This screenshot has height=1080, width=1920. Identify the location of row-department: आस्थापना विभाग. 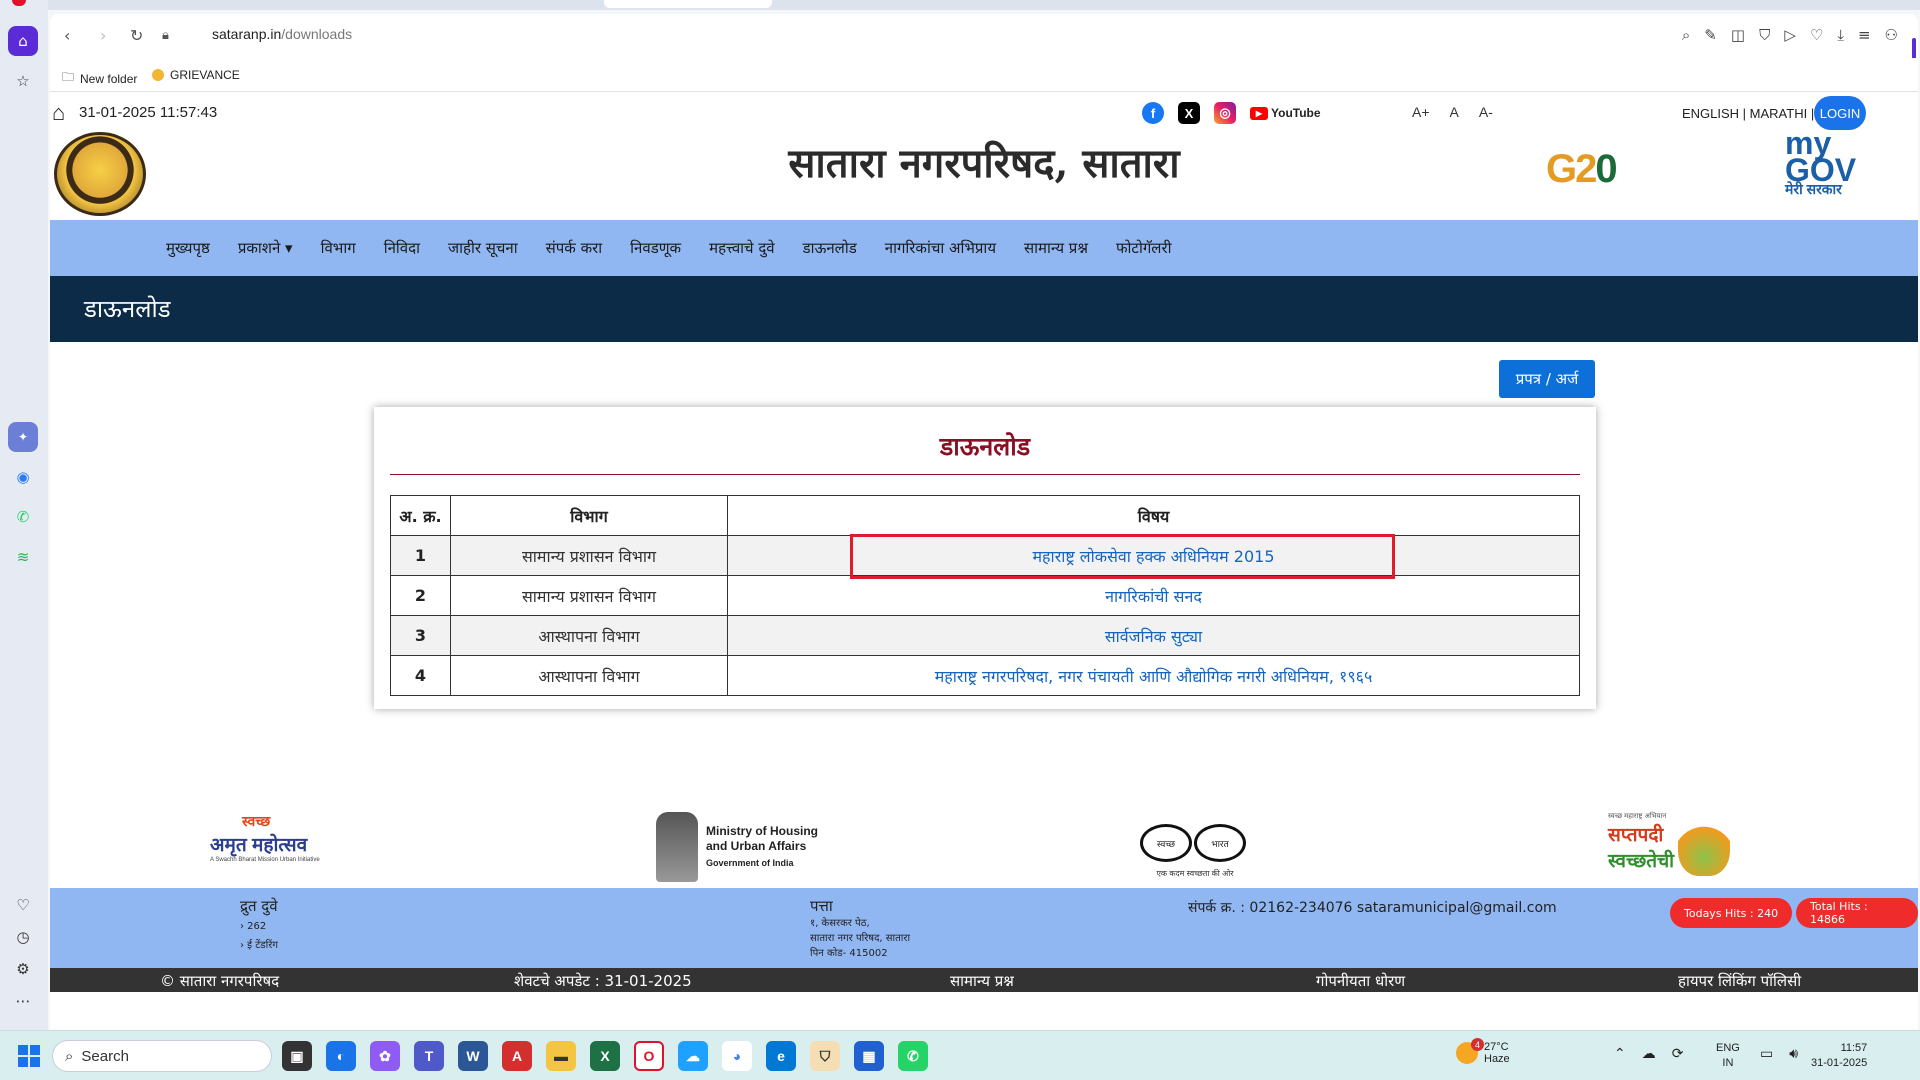
(589, 675).